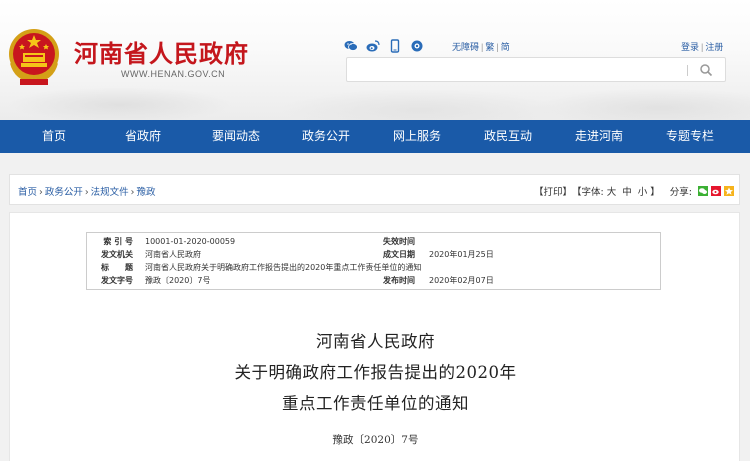 The height and width of the screenshot is (461, 750). I want to click on title-value: 河南省人民政府关于明确政府工作报告提出的2020年重点工作责任单位的通知, so click(283, 267).